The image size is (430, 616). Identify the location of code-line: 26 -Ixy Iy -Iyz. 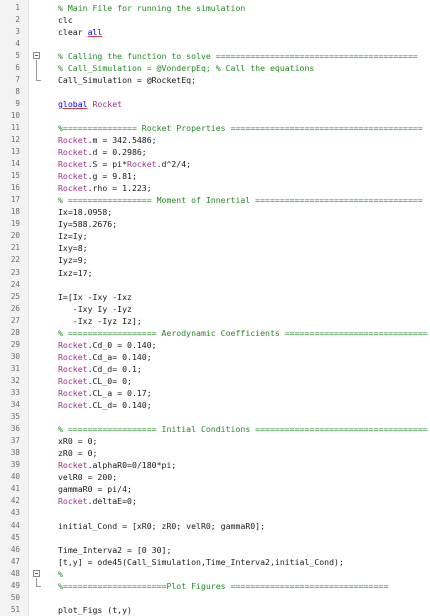
(215, 309).